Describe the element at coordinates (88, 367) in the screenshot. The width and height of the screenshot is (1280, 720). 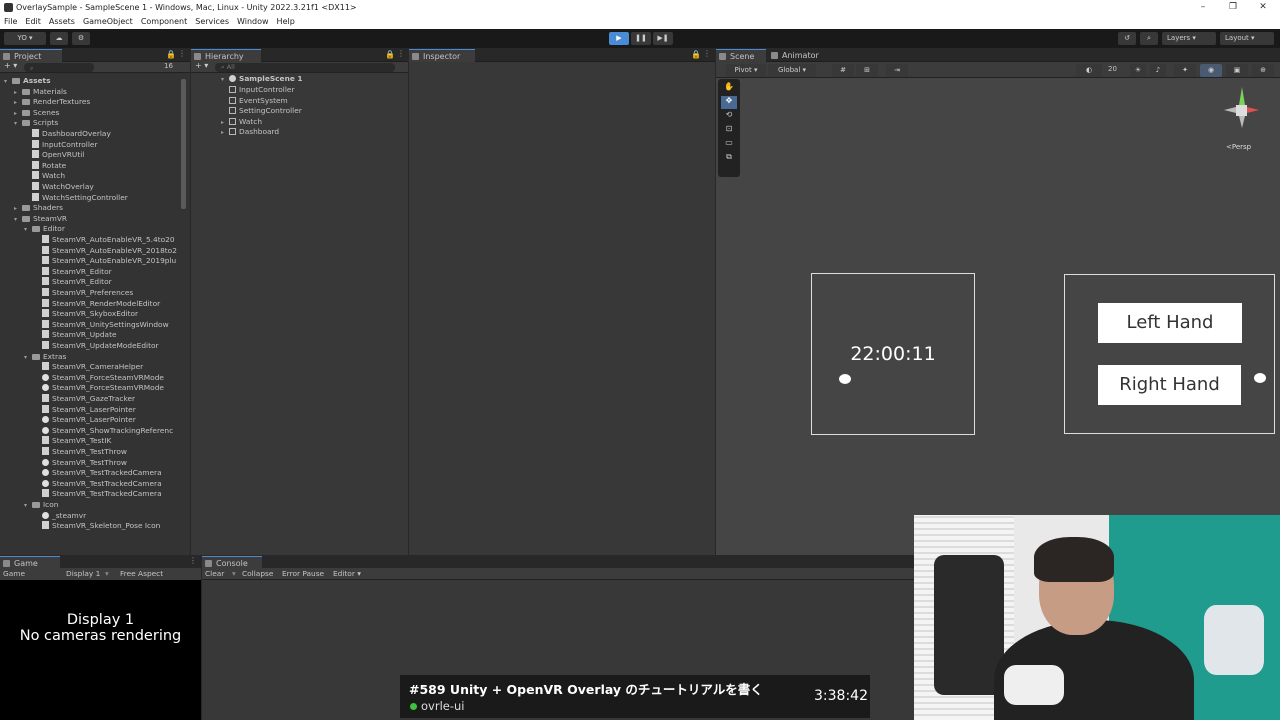
I see `project-item: SteamVR_CameraHelper` at that location.